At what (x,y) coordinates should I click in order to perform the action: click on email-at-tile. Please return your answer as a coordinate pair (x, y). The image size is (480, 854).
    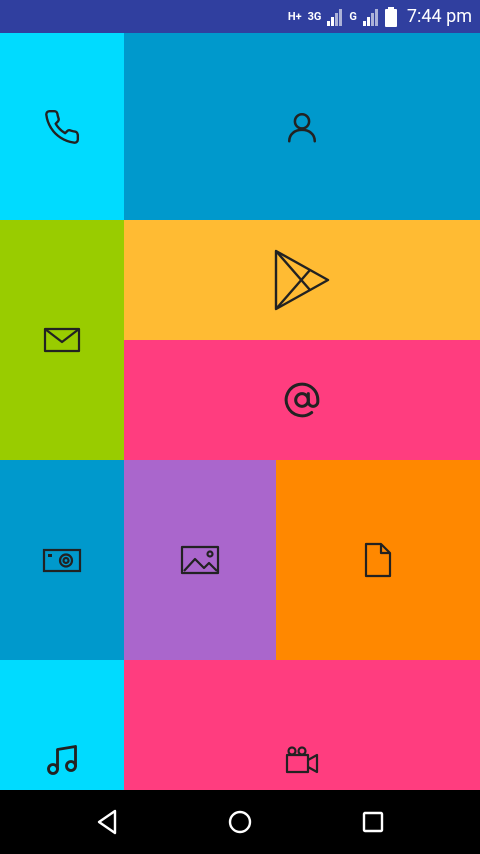
    Looking at the image, I should click on (302, 400).